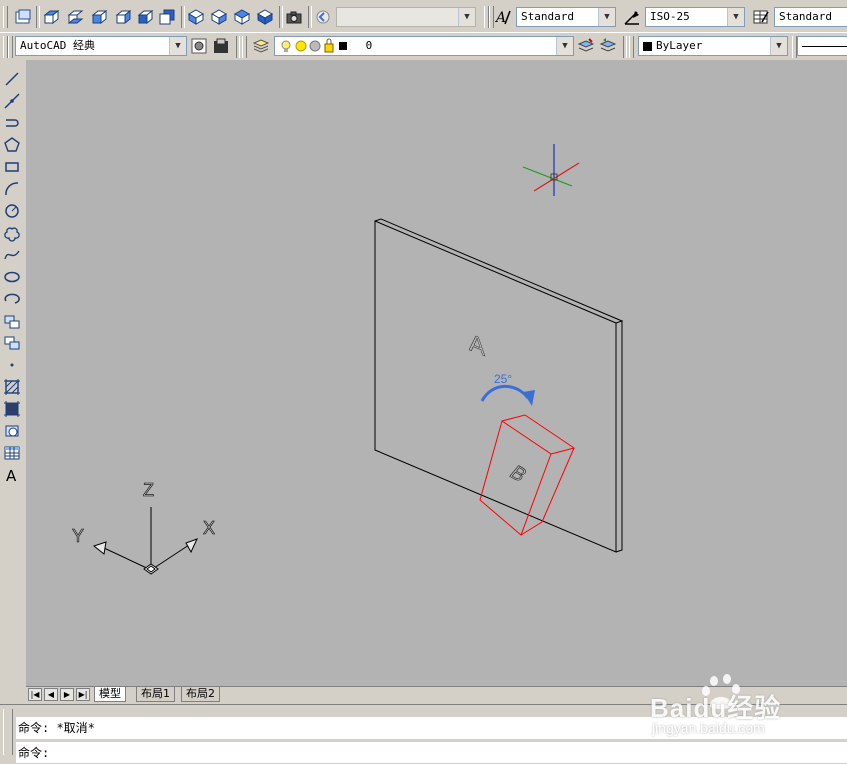 The width and height of the screenshot is (847, 764). What do you see at coordinates (155, 694) in the screenshot?
I see `tab-layout1: 布局1` at bounding box center [155, 694].